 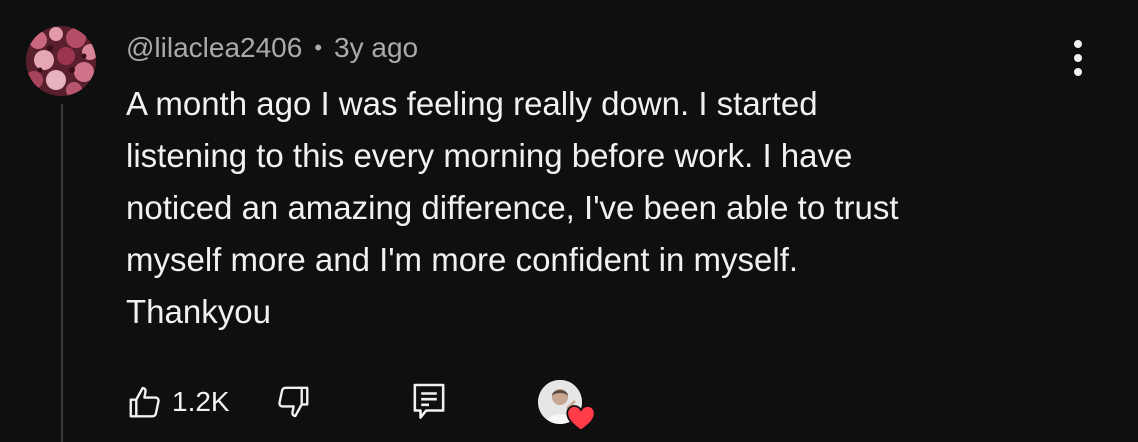 I want to click on author-handle: @lilaclea2406, so click(x=214, y=48).